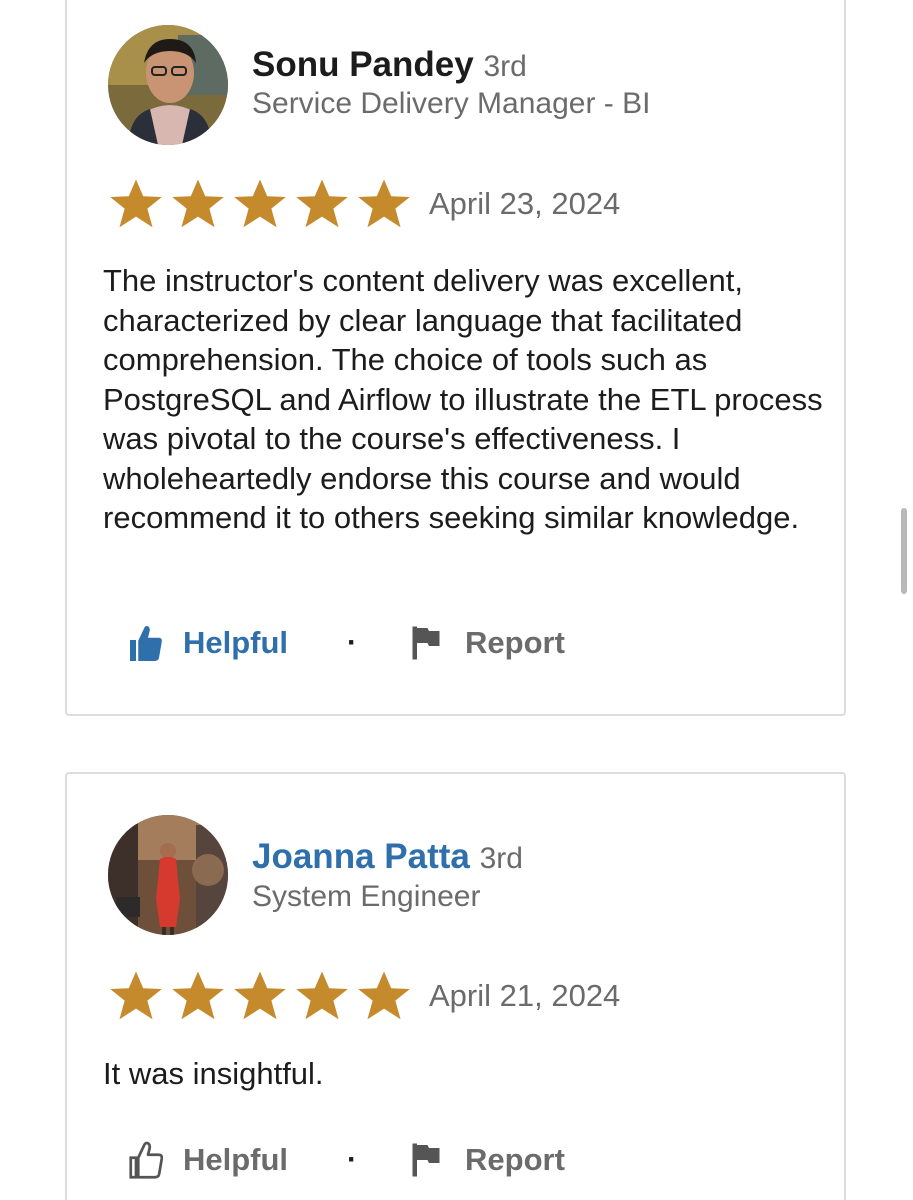 This screenshot has width=913, height=1200. I want to click on reviewer-name: Sonu Pandey, so click(363, 64).